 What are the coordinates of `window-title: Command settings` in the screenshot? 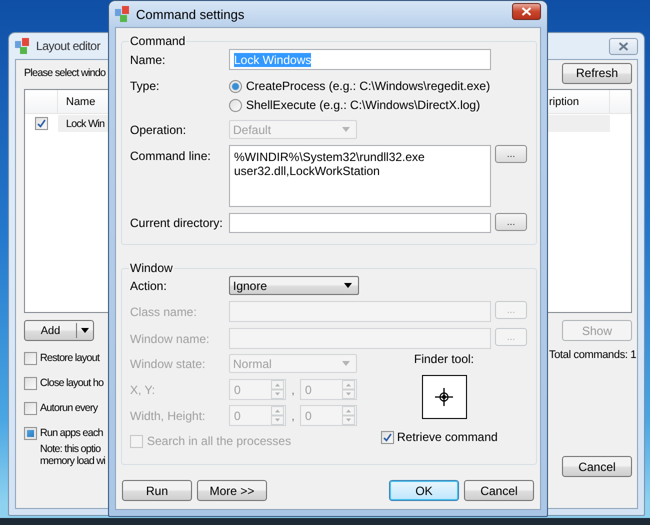 It's located at (190, 14).